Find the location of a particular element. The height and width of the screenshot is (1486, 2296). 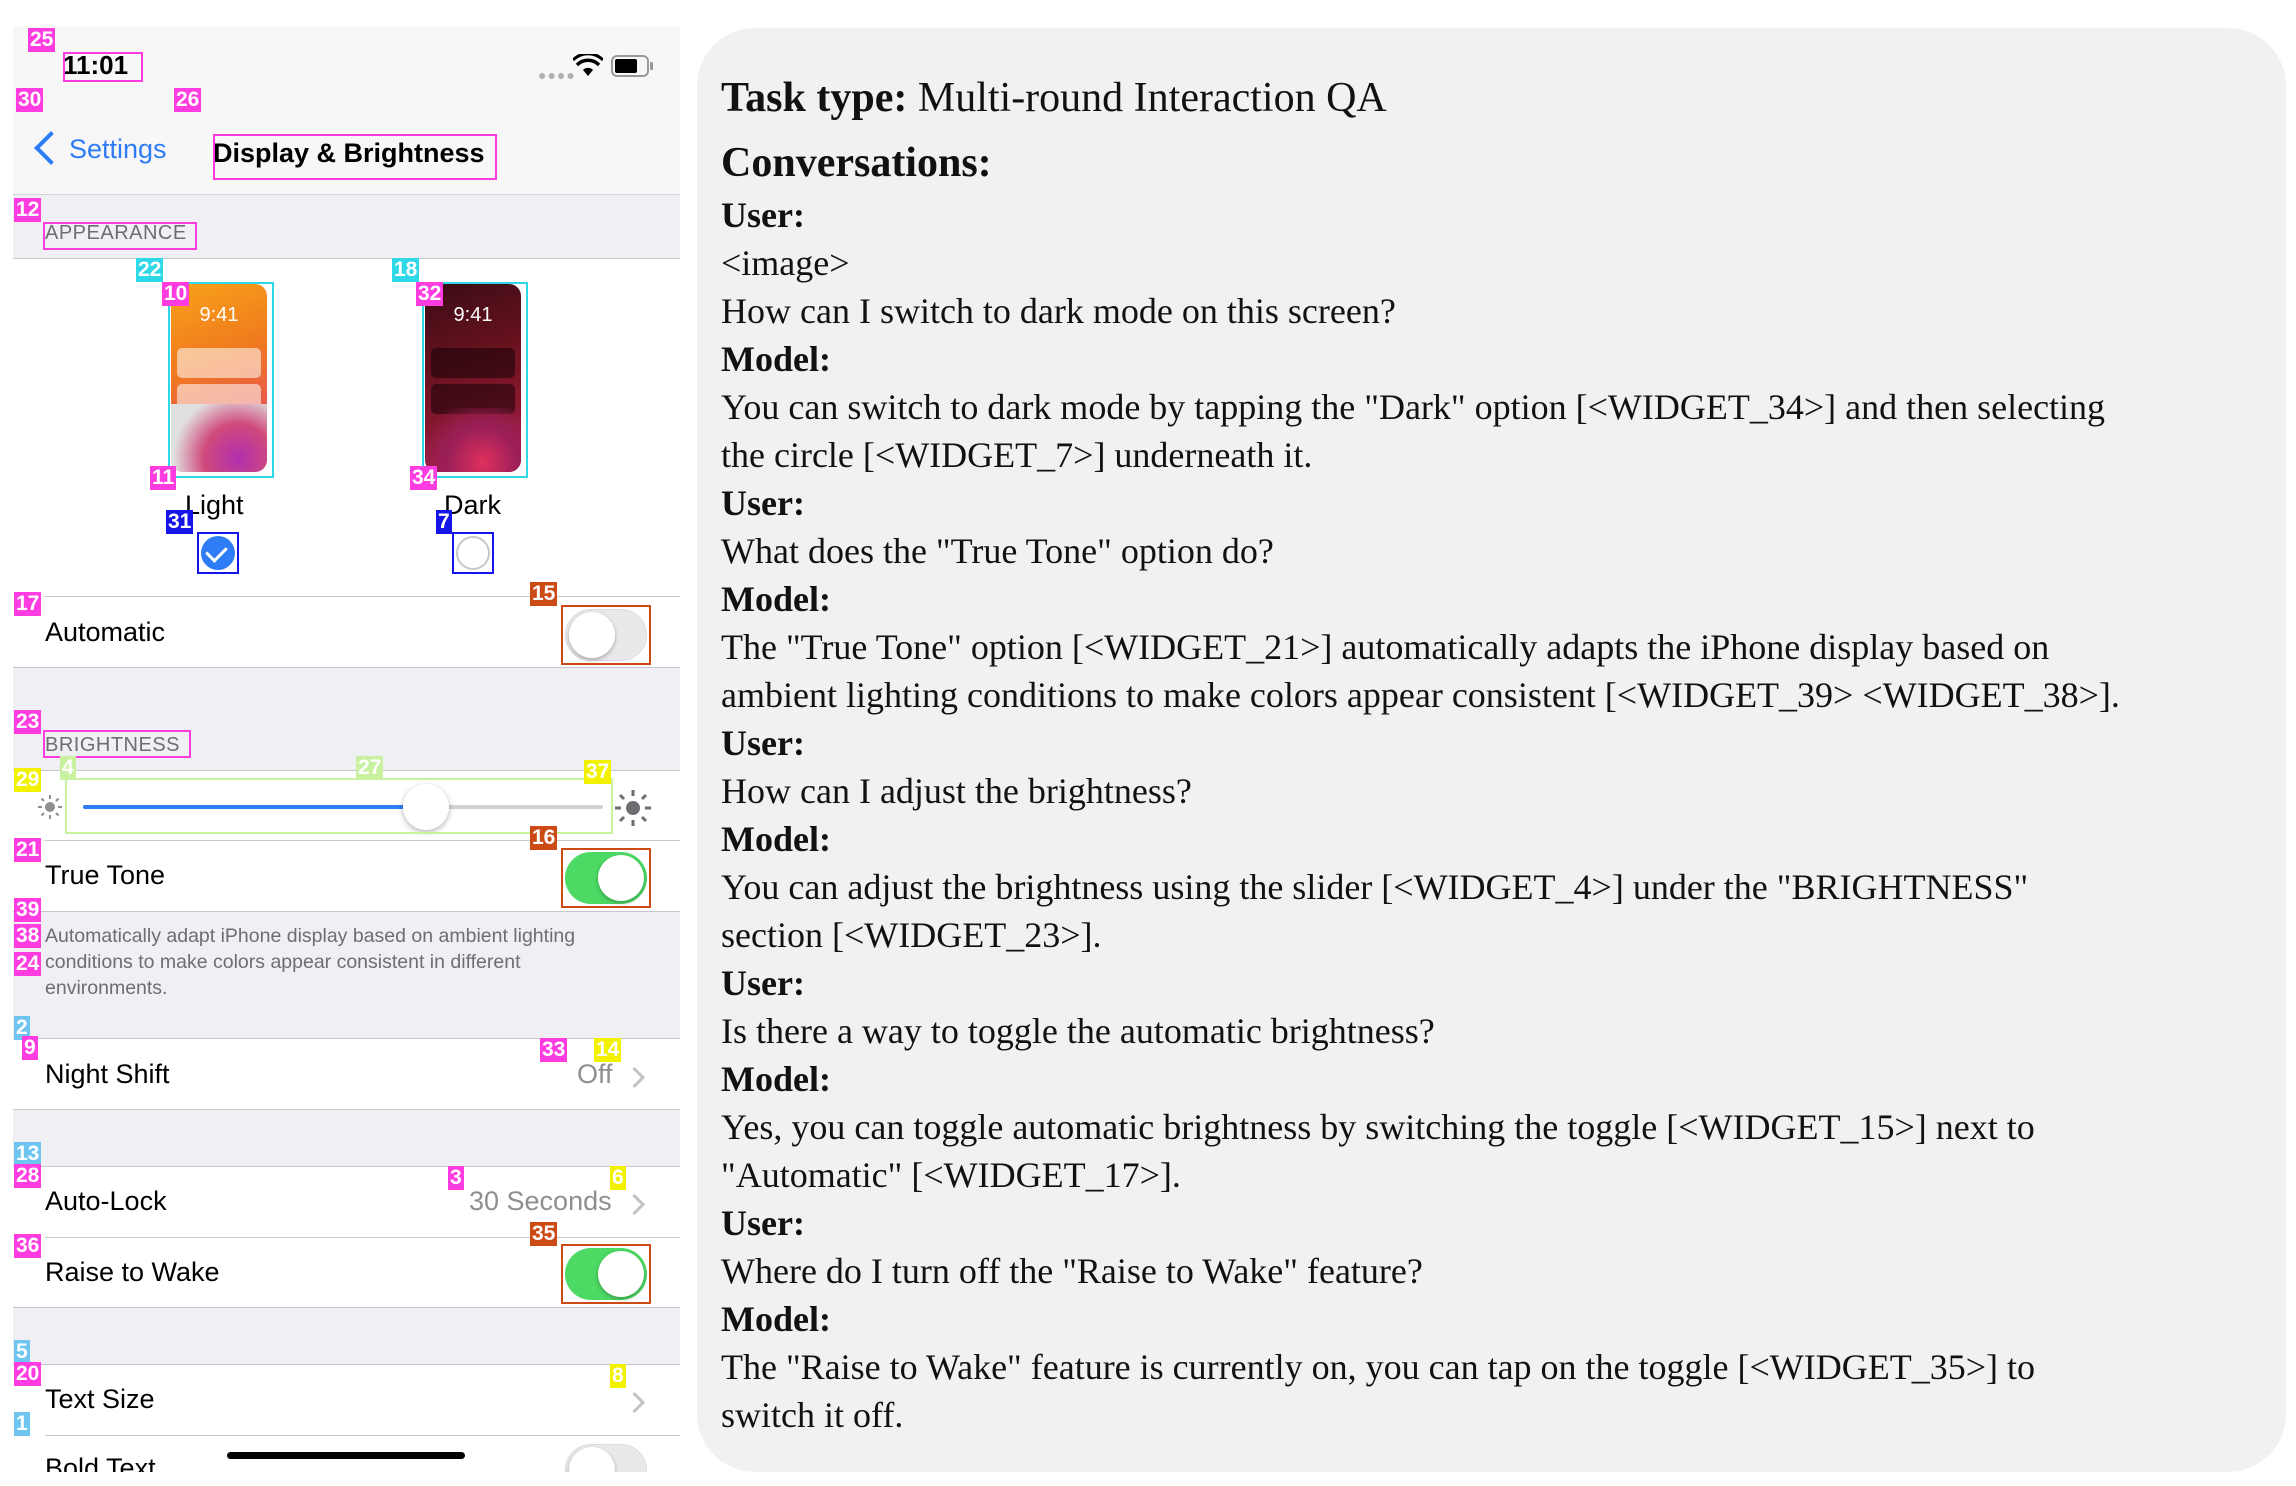

back-button-label: Settings is located at coordinates (118, 149).